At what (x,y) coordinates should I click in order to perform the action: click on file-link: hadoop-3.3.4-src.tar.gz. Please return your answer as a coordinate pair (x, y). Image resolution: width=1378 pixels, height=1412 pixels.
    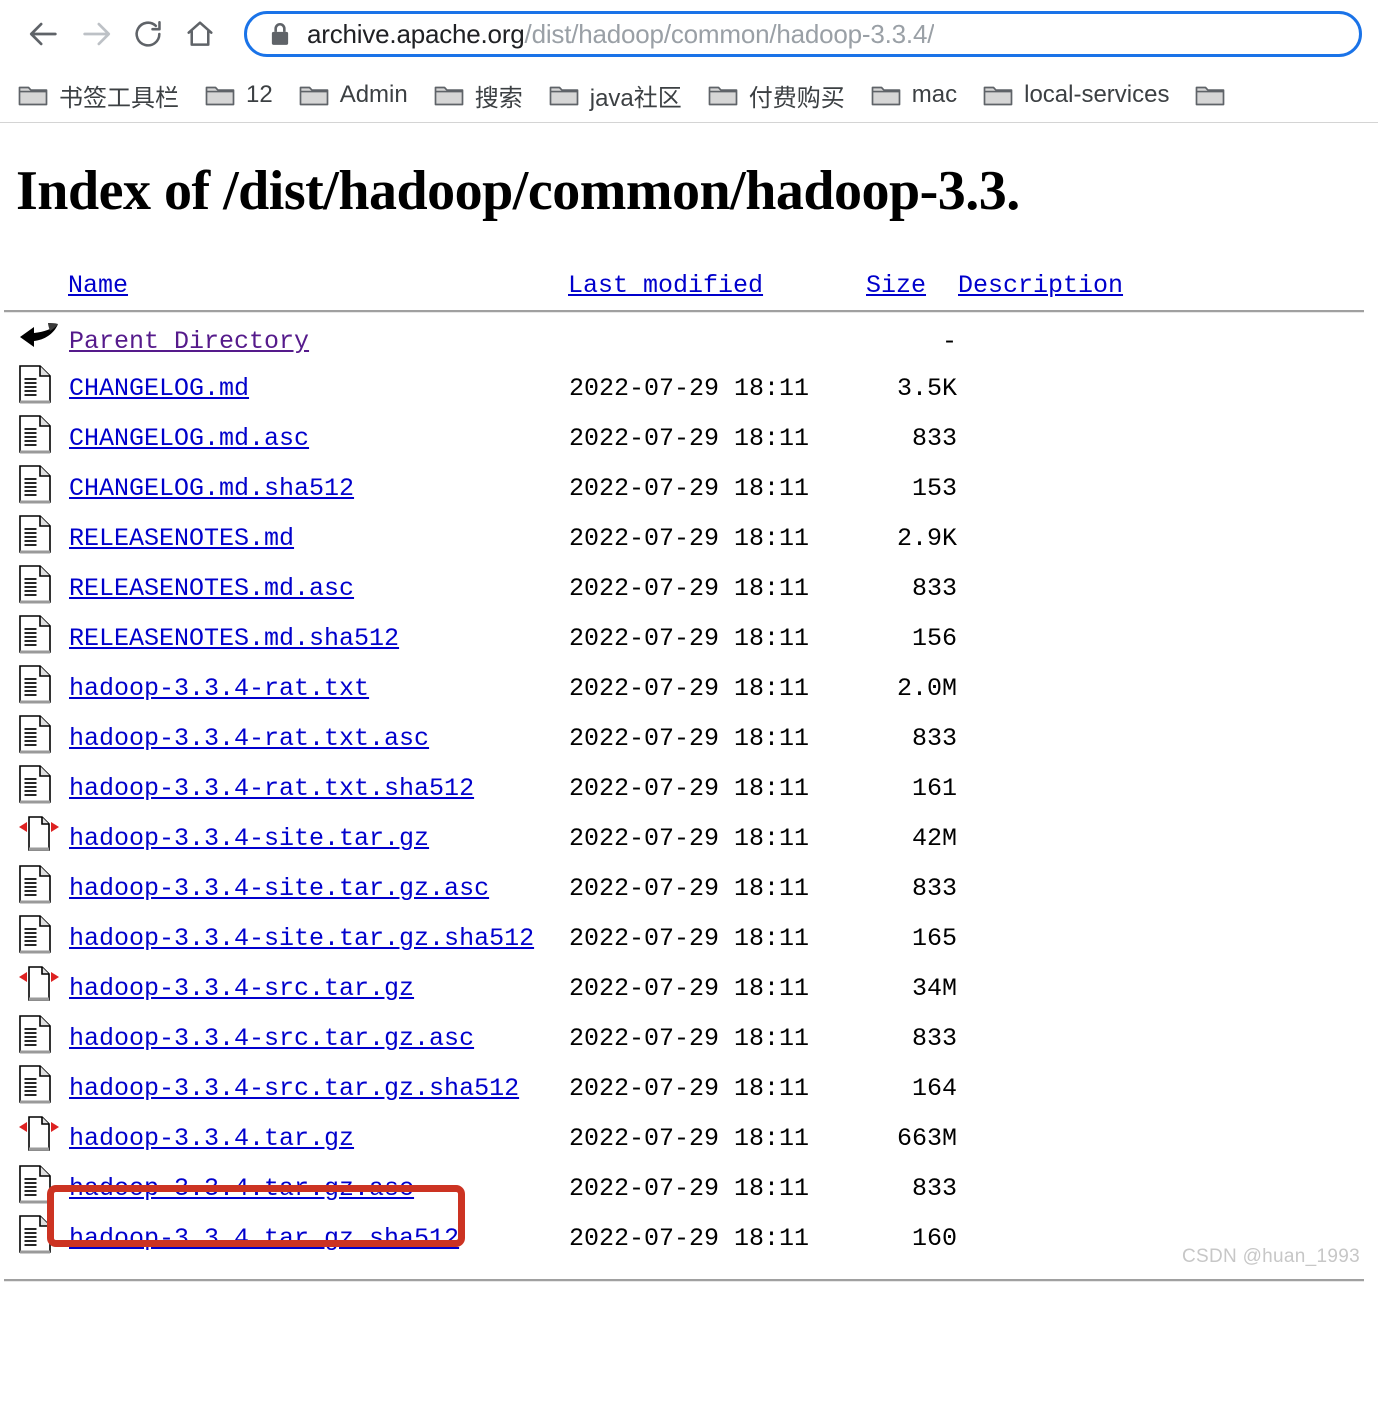
    Looking at the image, I should click on (241, 988).